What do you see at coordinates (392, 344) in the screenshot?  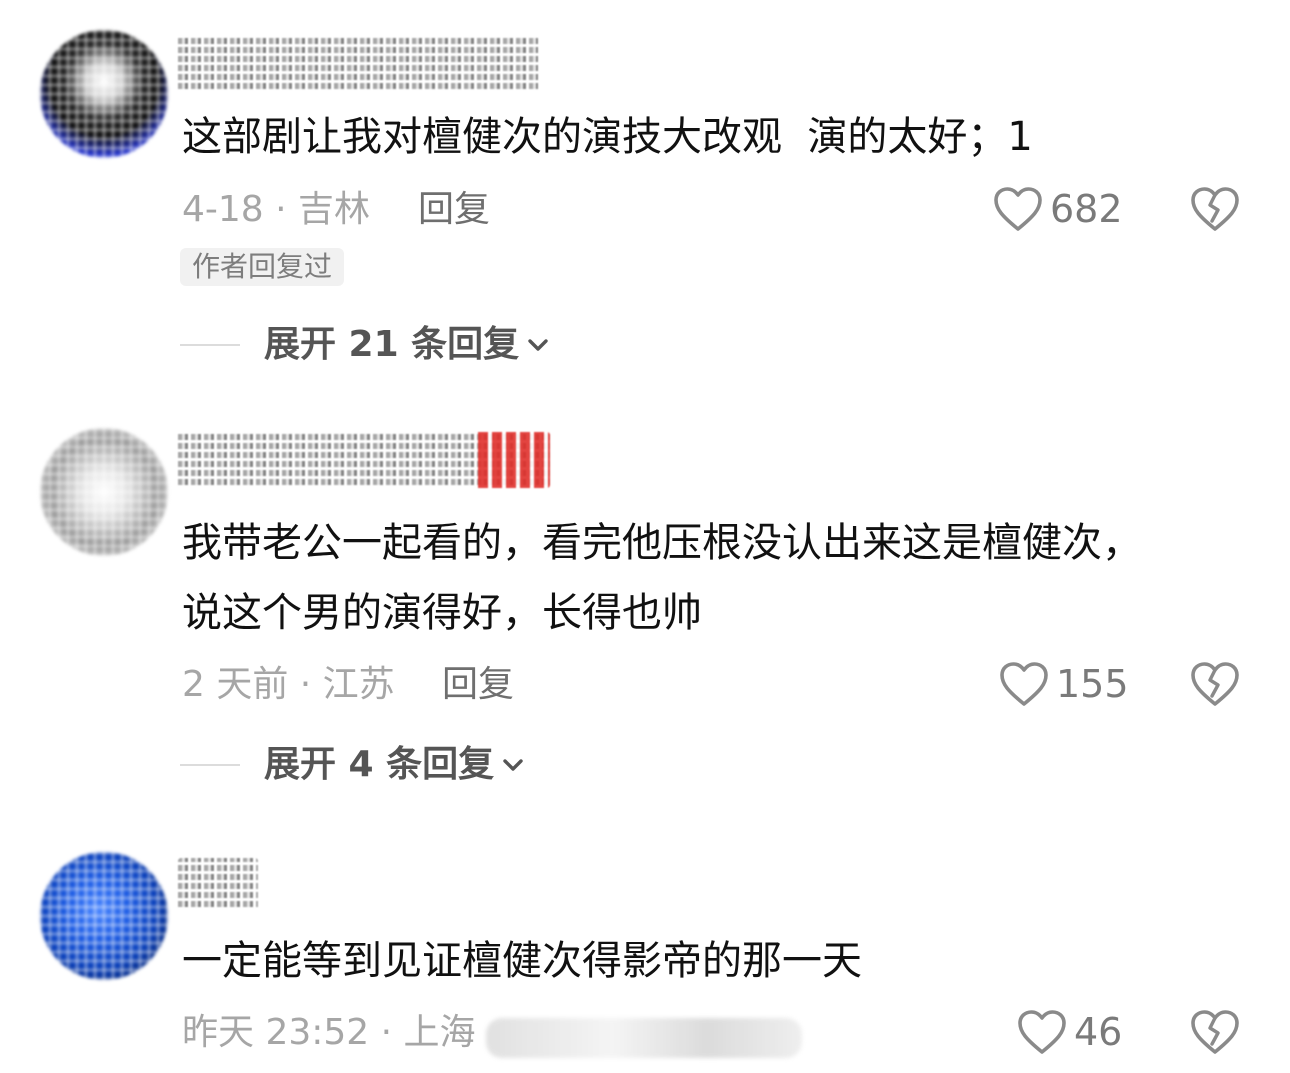 I see `expand-replies-label: 展开 21 条回复` at bounding box center [392, 344].